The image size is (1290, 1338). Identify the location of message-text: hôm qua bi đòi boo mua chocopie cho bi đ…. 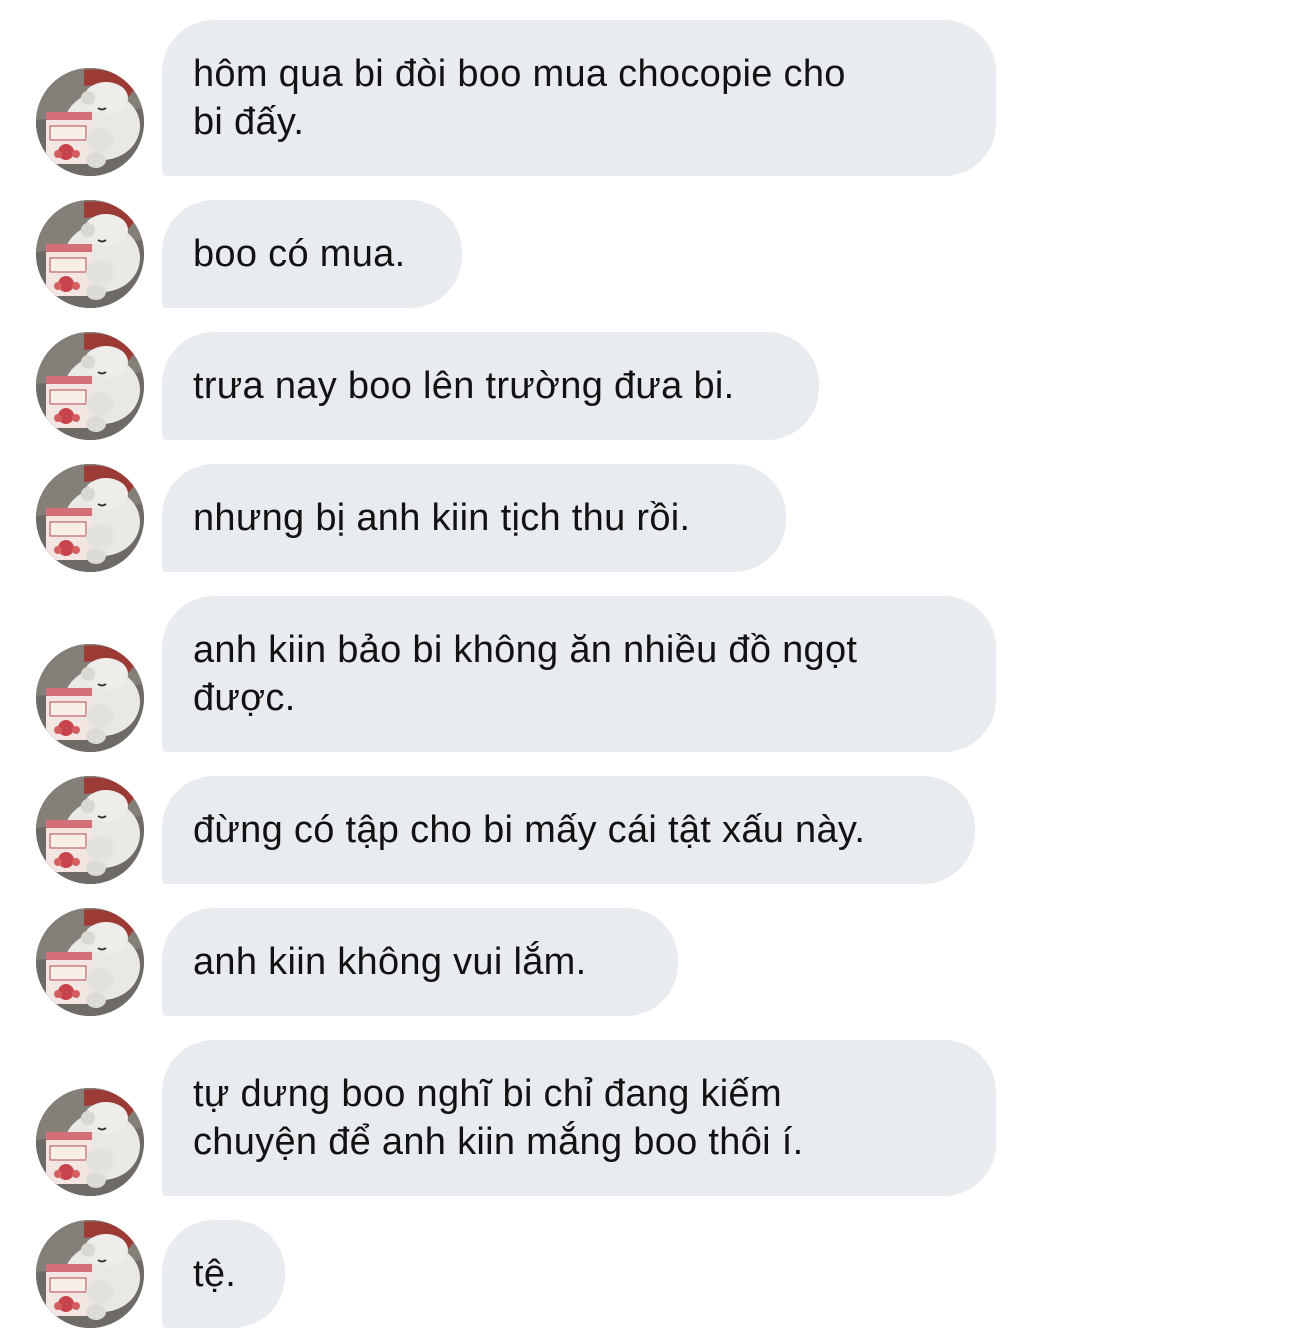
(519, 98).